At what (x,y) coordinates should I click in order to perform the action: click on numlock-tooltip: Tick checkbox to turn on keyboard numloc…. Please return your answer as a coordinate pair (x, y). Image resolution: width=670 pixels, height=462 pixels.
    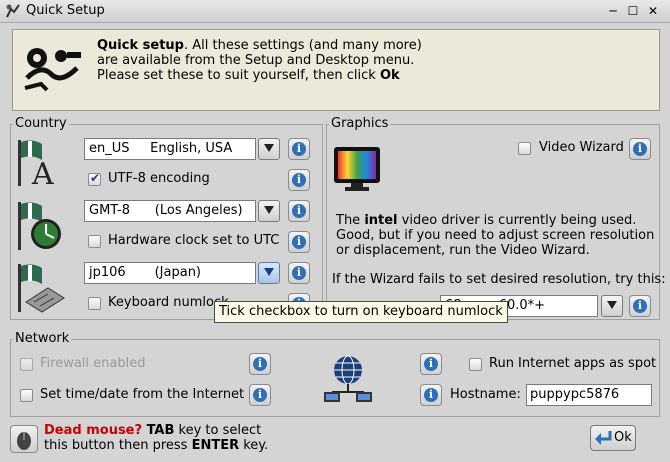
    Looking at the image, I should click on (361, 312).